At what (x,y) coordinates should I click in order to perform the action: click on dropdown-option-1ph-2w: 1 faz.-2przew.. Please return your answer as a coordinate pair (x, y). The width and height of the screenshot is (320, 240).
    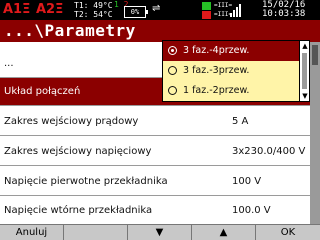
    Looking at the image, I should click on (231, 91).